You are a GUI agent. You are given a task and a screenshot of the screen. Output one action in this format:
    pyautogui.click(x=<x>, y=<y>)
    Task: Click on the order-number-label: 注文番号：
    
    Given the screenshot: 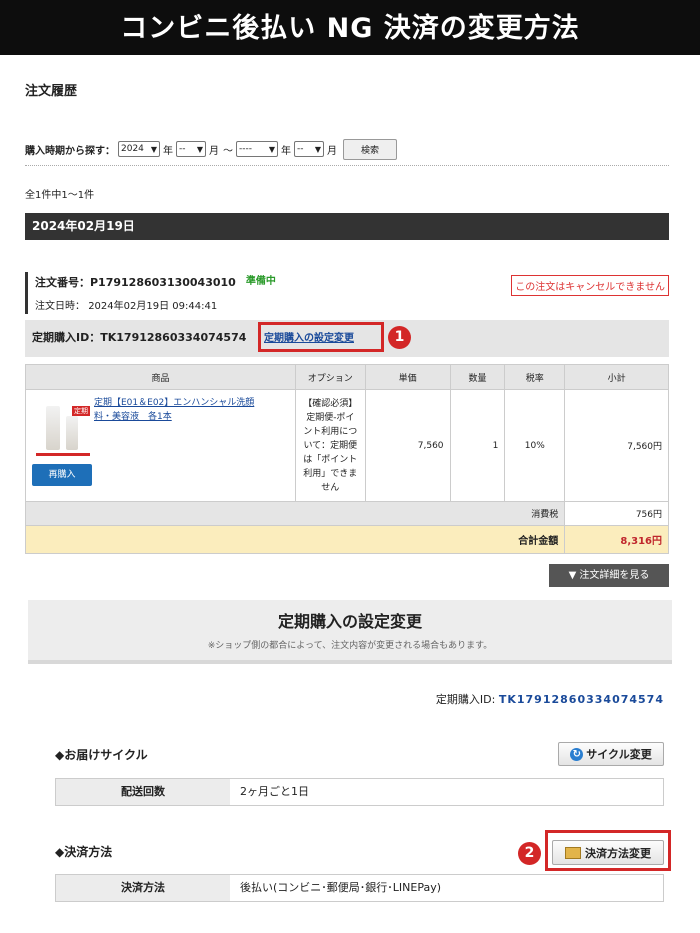 What is the action you would take?
    pyautogui.click(x=62, y=282)
    